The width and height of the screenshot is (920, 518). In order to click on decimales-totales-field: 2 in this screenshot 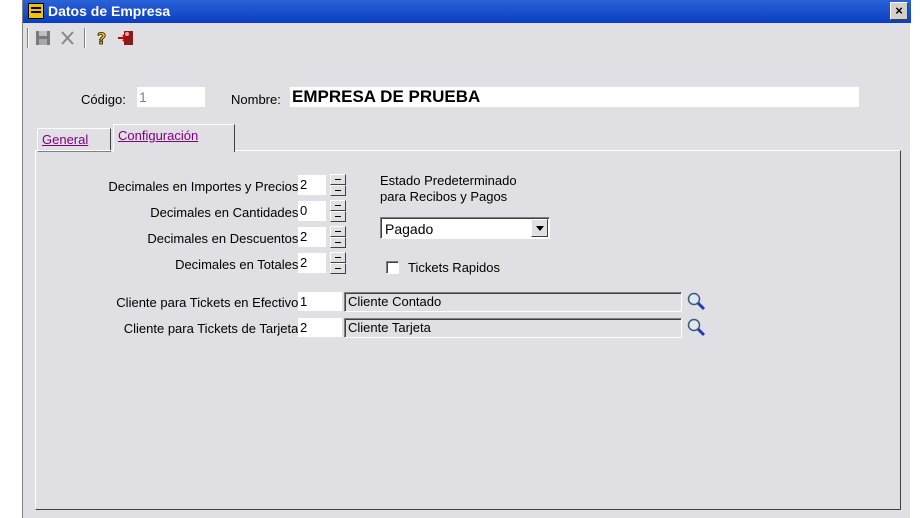, I will do `click(312, 263)`.